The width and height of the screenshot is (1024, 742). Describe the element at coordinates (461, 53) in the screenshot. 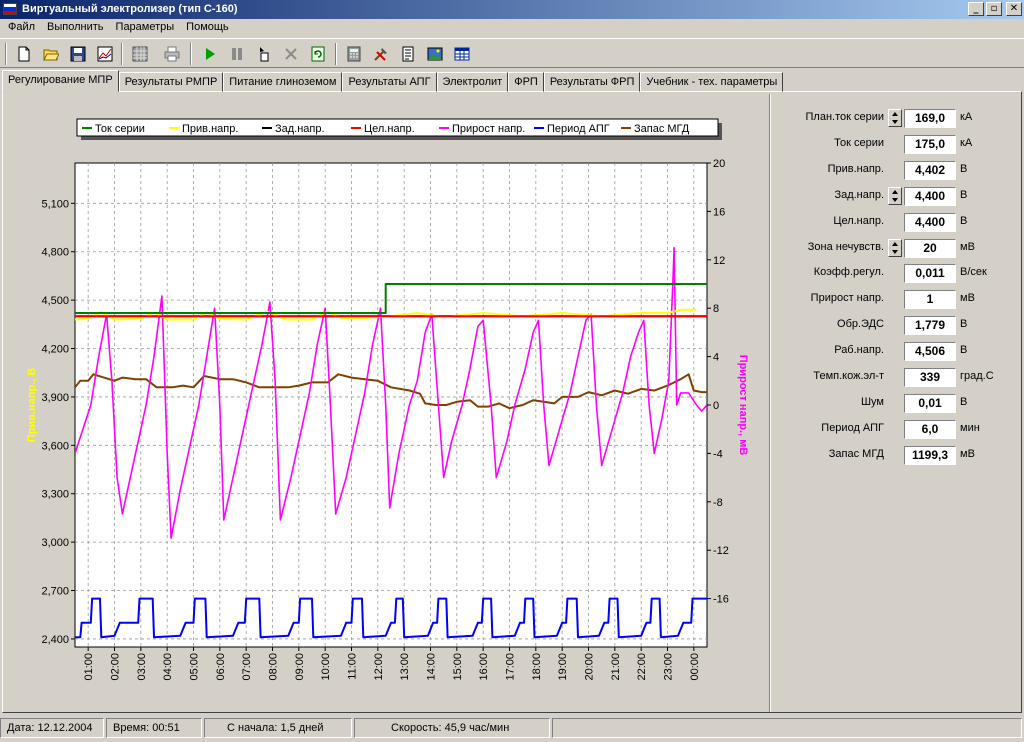

I see `table-icon` at that location.